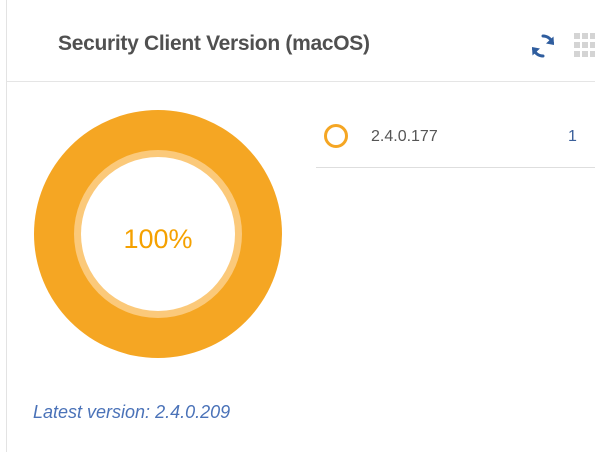  What do you see at coordinates (132, 412) in the screenshot?
I see `latest-version-text: Latest version: 2.4.0.209` at bounding box center [132, 412].